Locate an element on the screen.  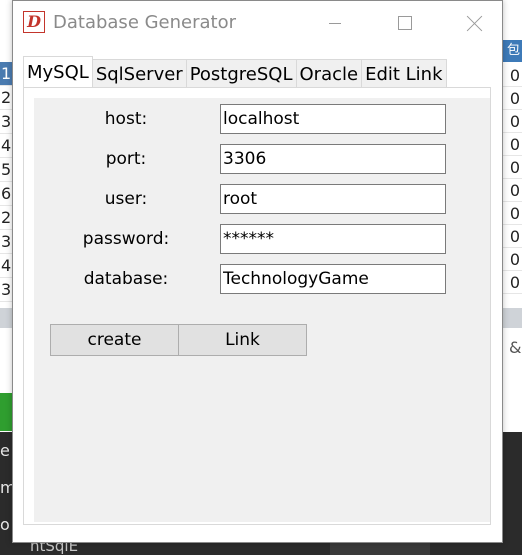
tab-mysql: MySQL is located at coordinates (58, 71).